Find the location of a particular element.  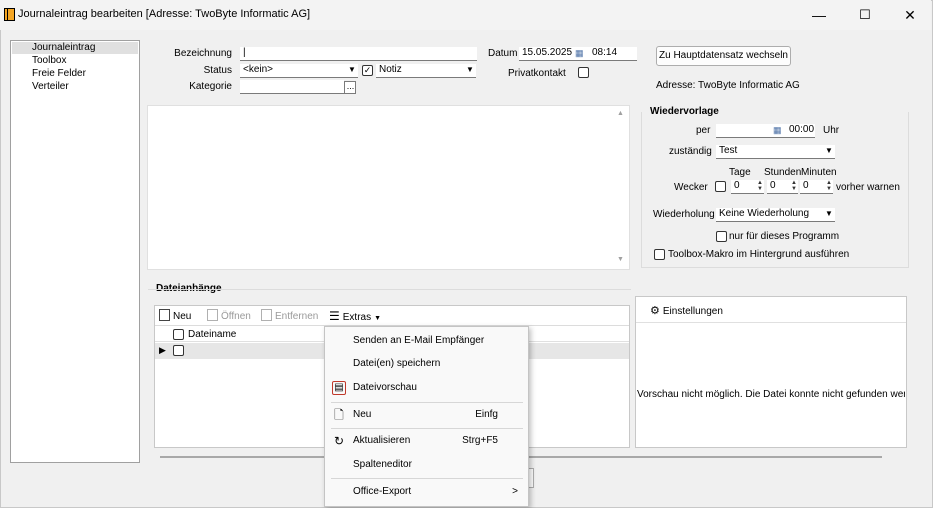

close-button: ✕ is located at coordinates (910, 15).